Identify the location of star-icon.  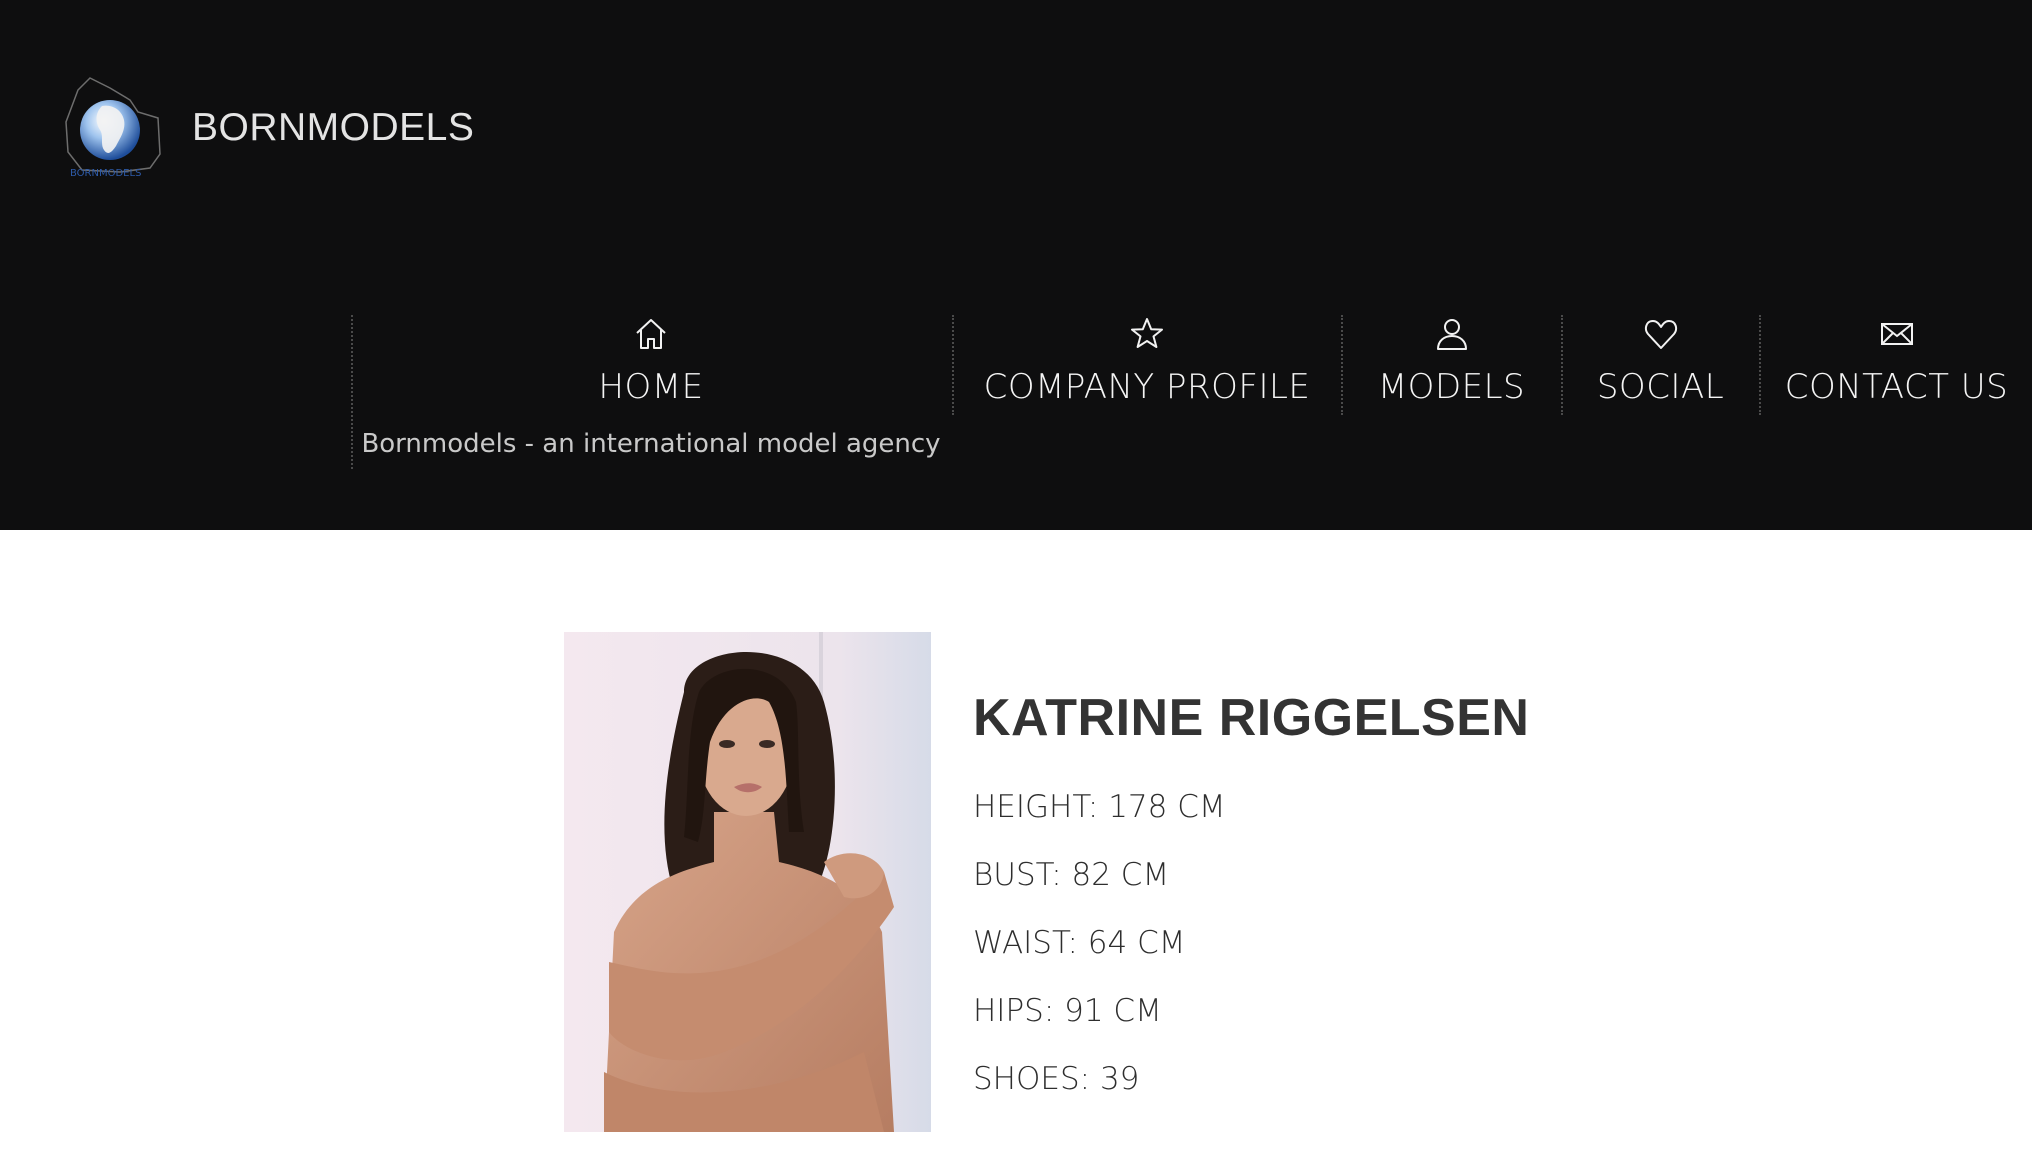
(1147, 333).